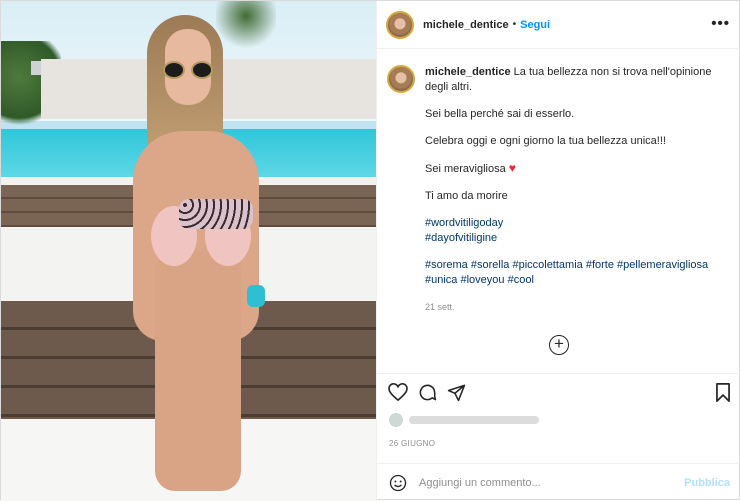 The height and width of the screenshot is (501, 740). I want to click on comment-icon, so click(427, 394).